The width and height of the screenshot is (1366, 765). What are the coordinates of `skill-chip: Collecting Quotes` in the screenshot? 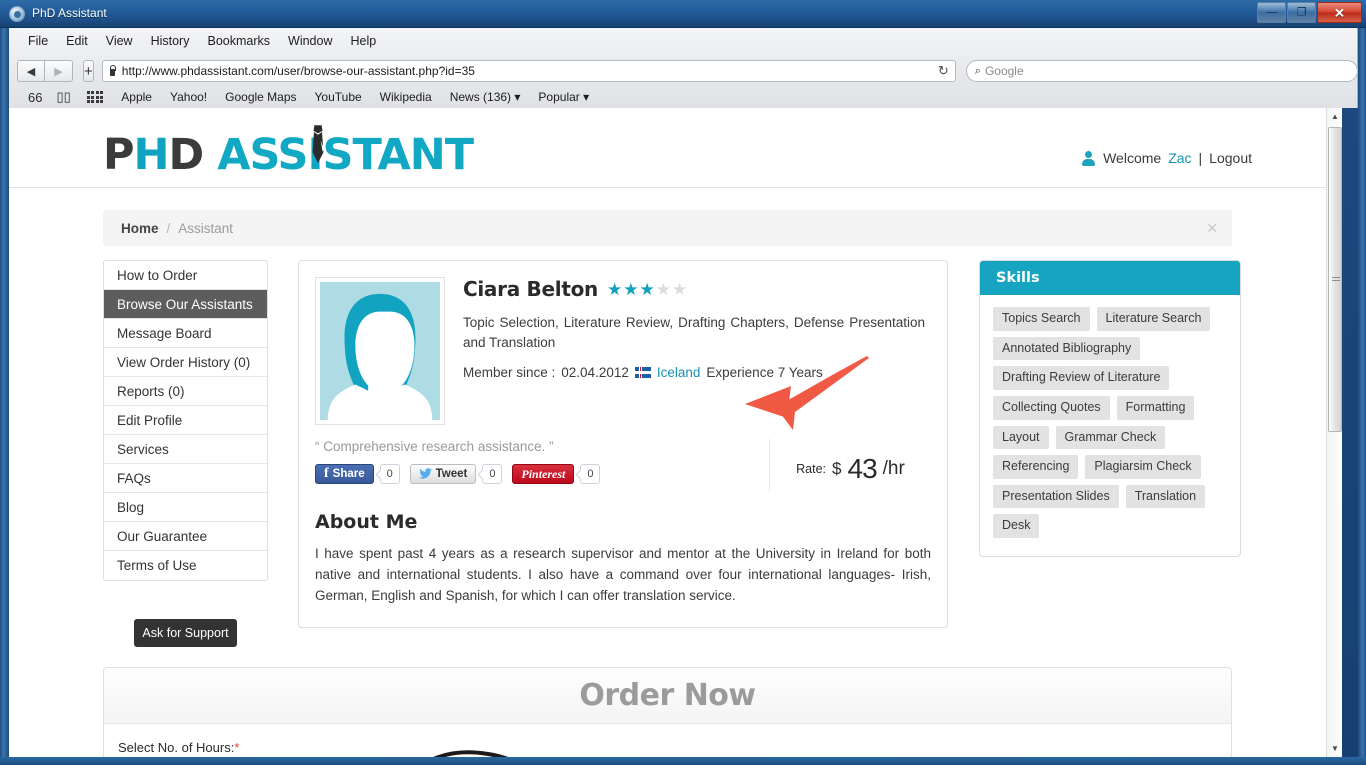 It's located at (1051, 407).